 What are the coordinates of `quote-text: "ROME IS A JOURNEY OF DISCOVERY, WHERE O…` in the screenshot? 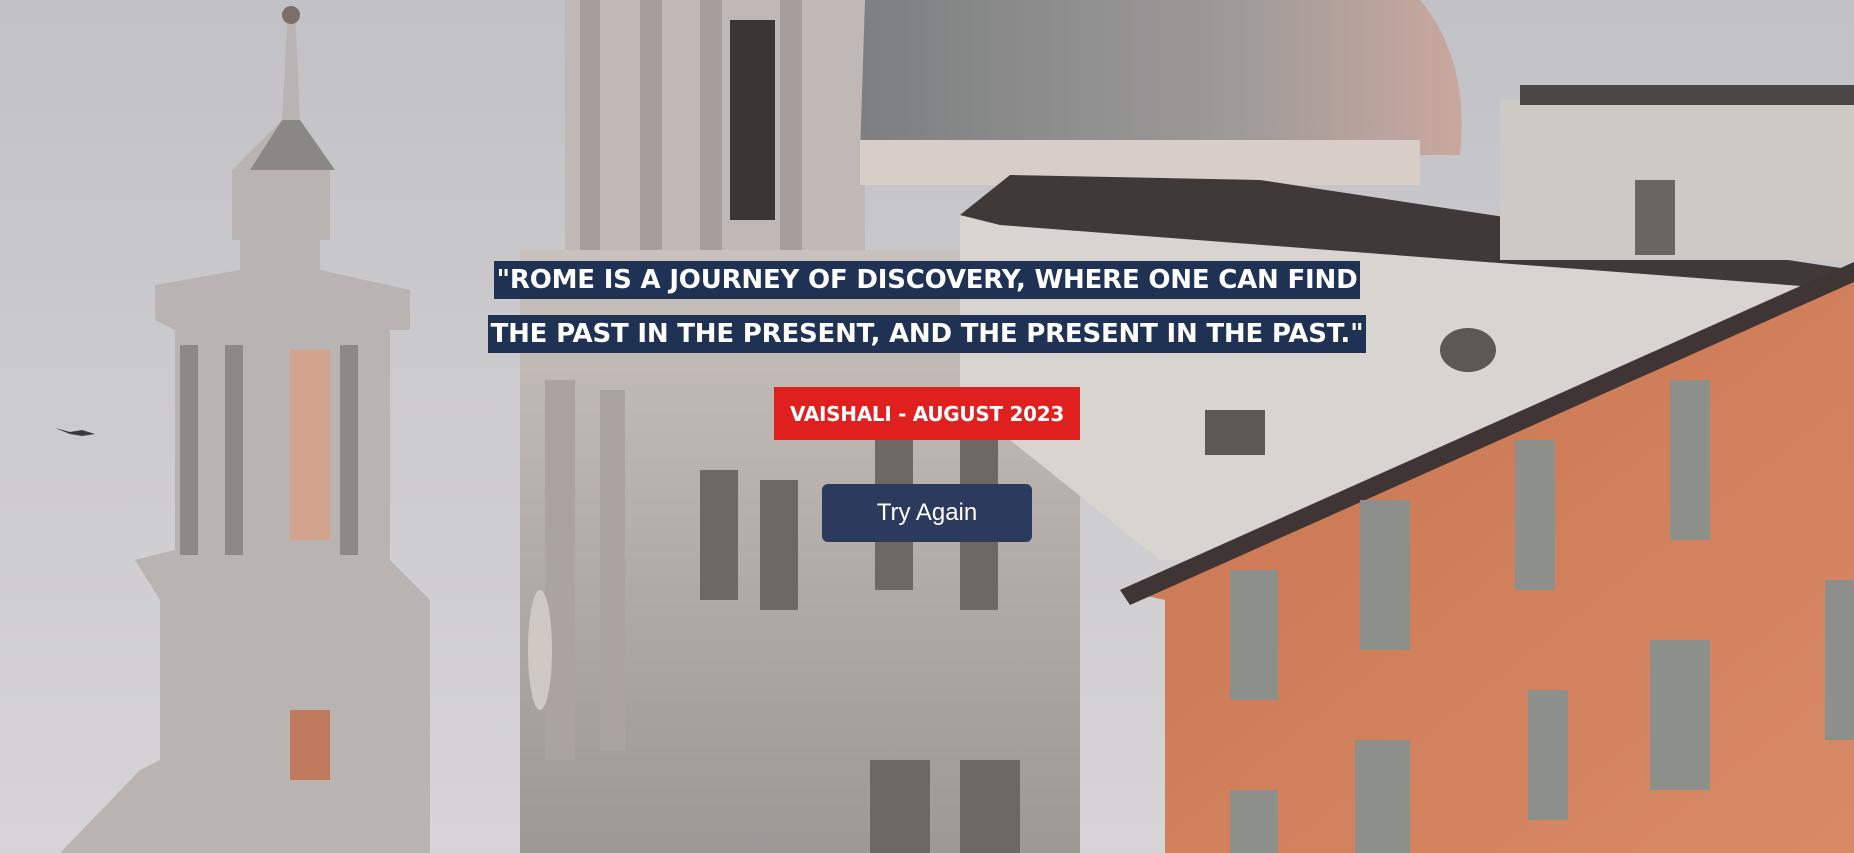 It's located at (927, 307).